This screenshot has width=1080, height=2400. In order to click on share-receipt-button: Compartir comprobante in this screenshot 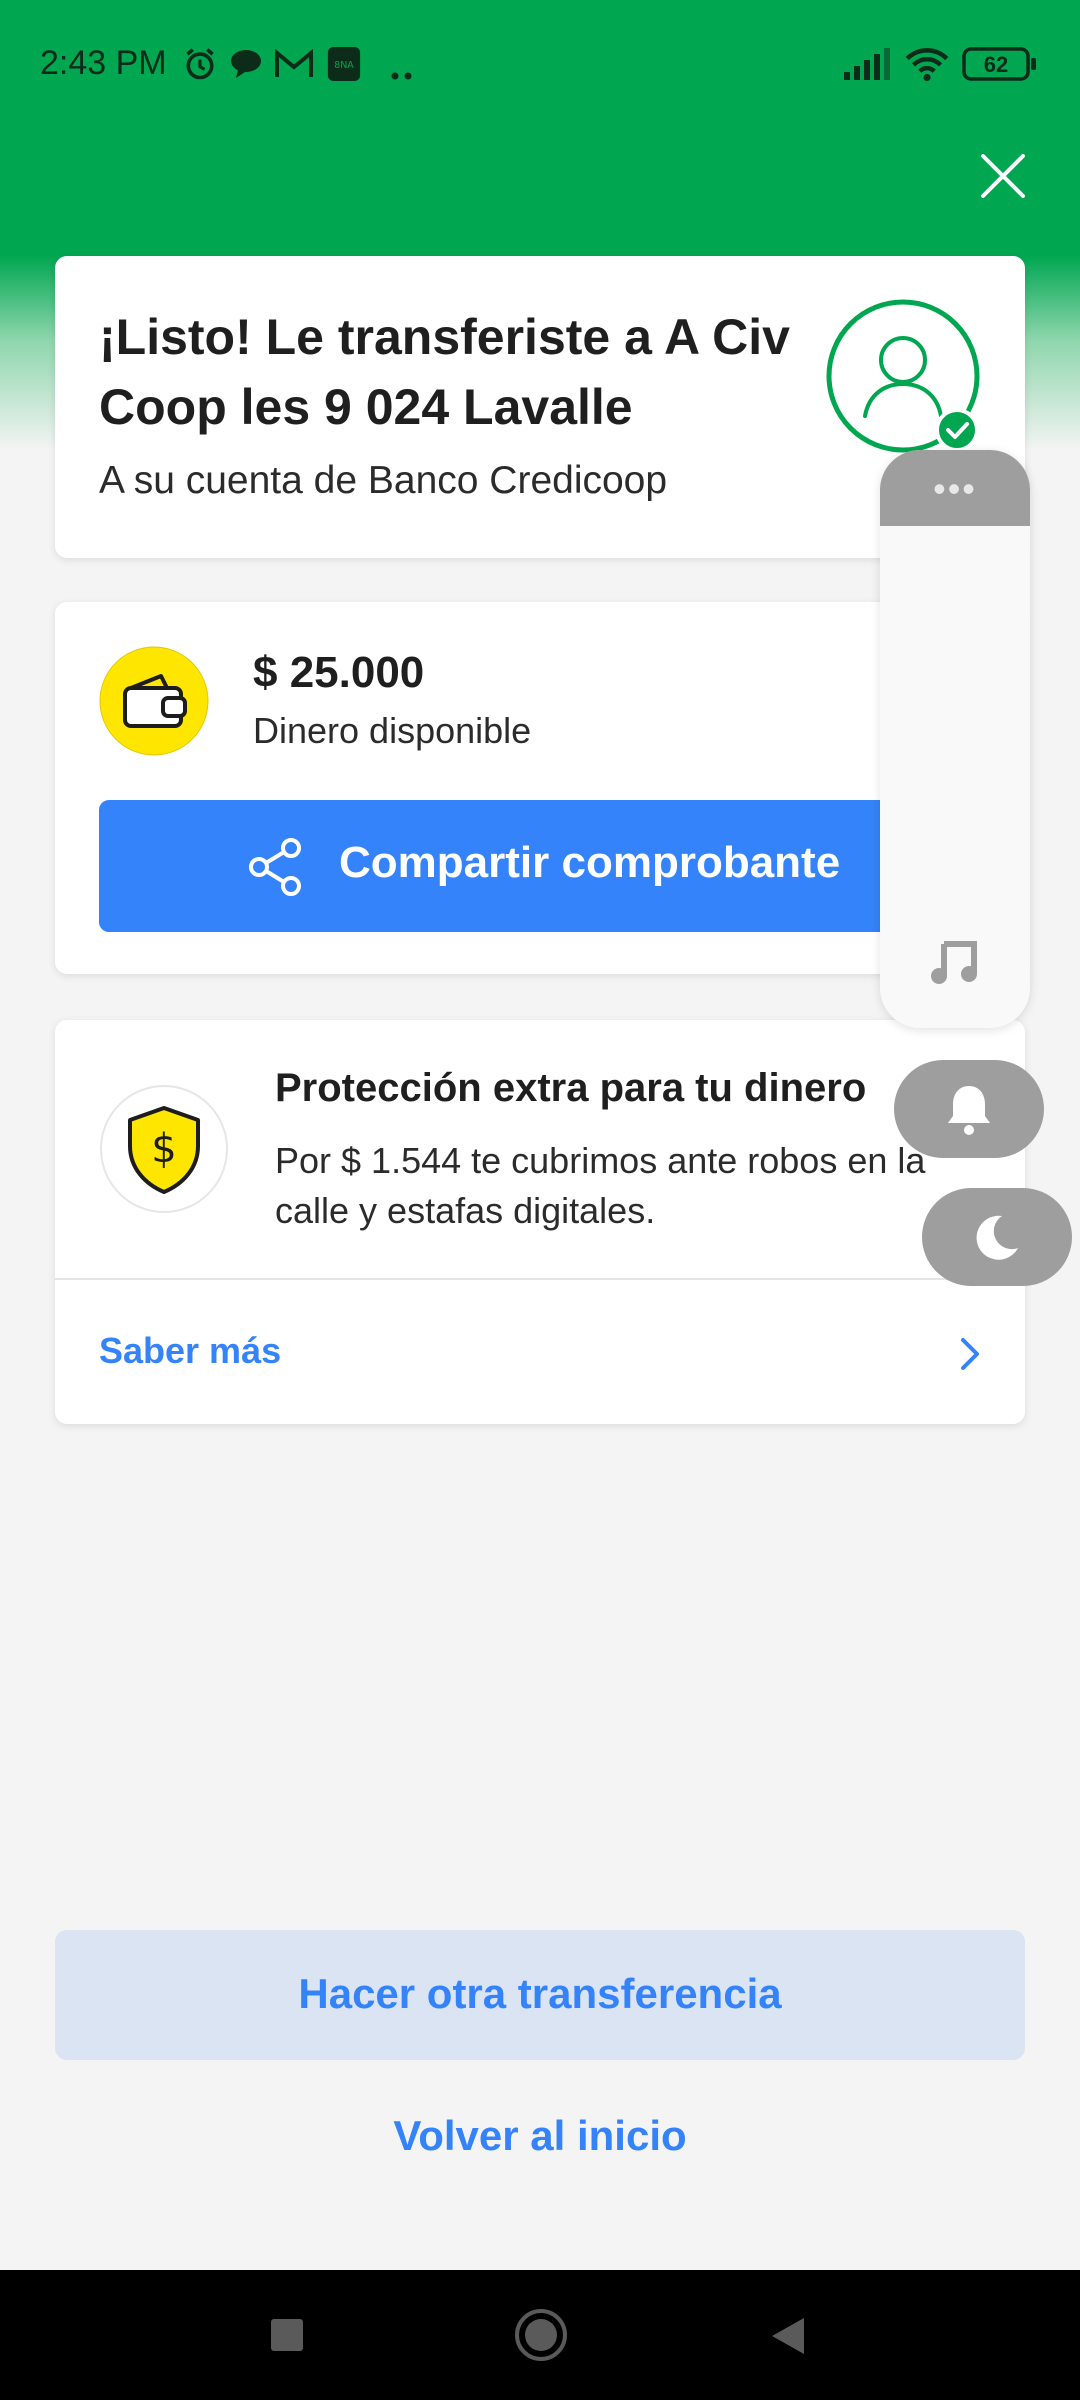, I will do `click(540, 866)`.